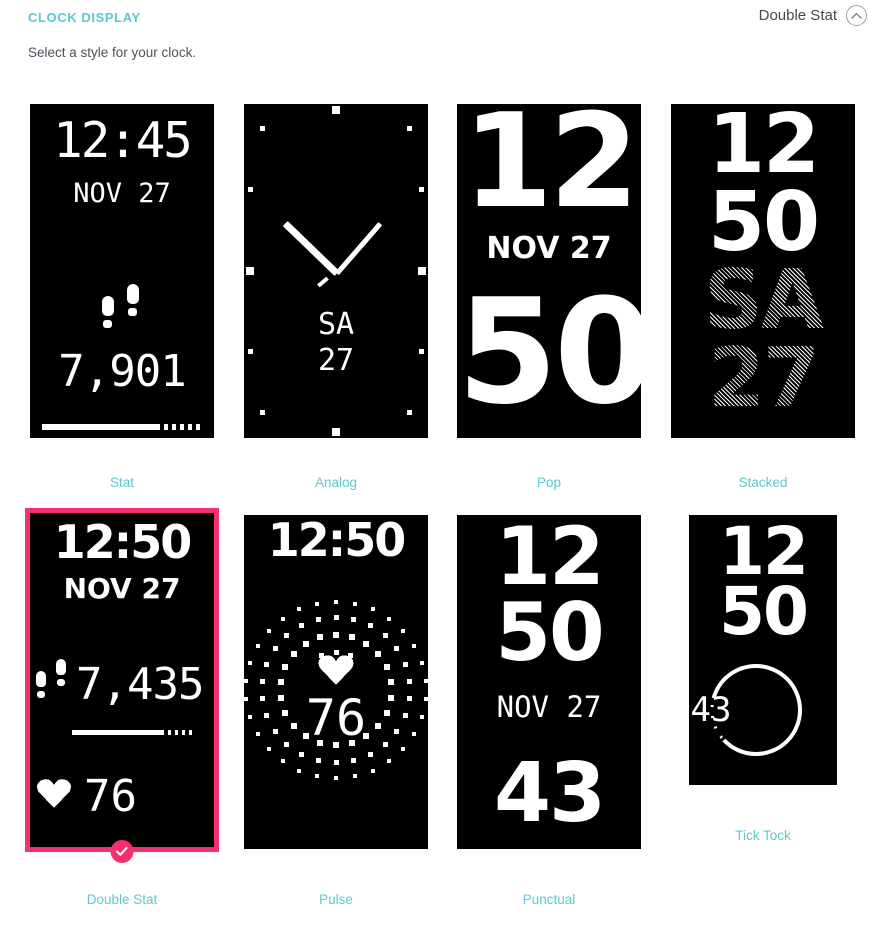 This screenshot has width=889, height=929. I want to click on clock-face-option-tick-tock: 12 50 43 Tick Tock, so click(763, 717).